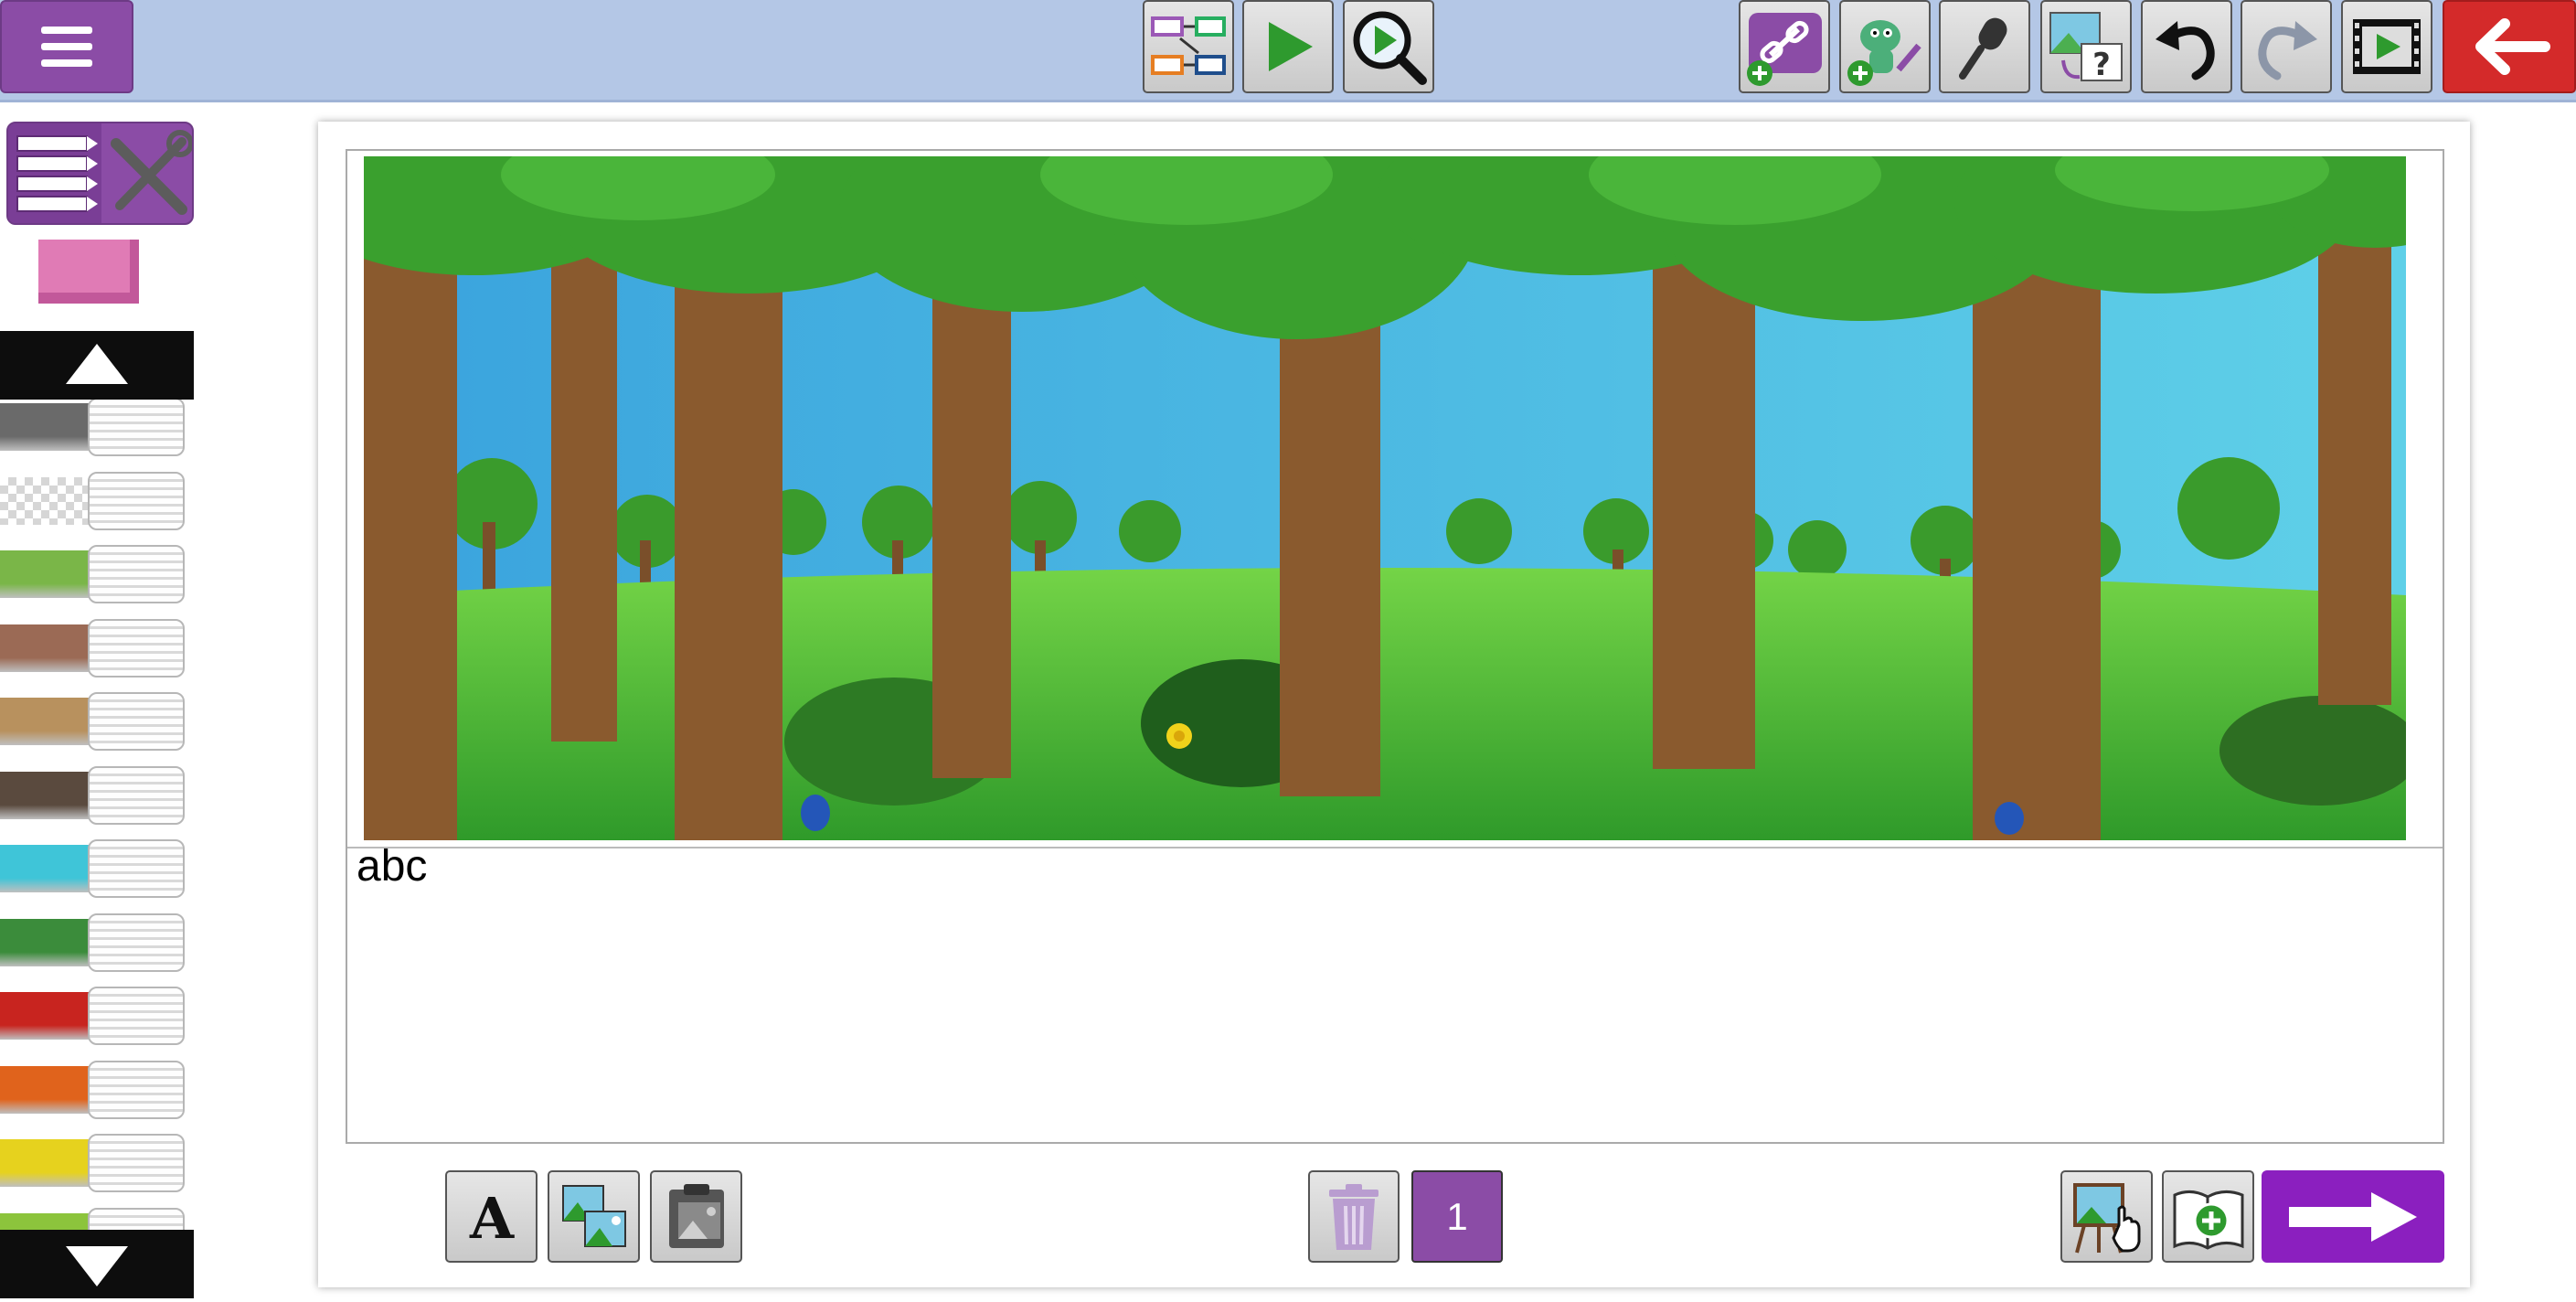 The width and height of the screenshot is (2576, 1302). I want to click on microphone-icon, so click(1983, 48).